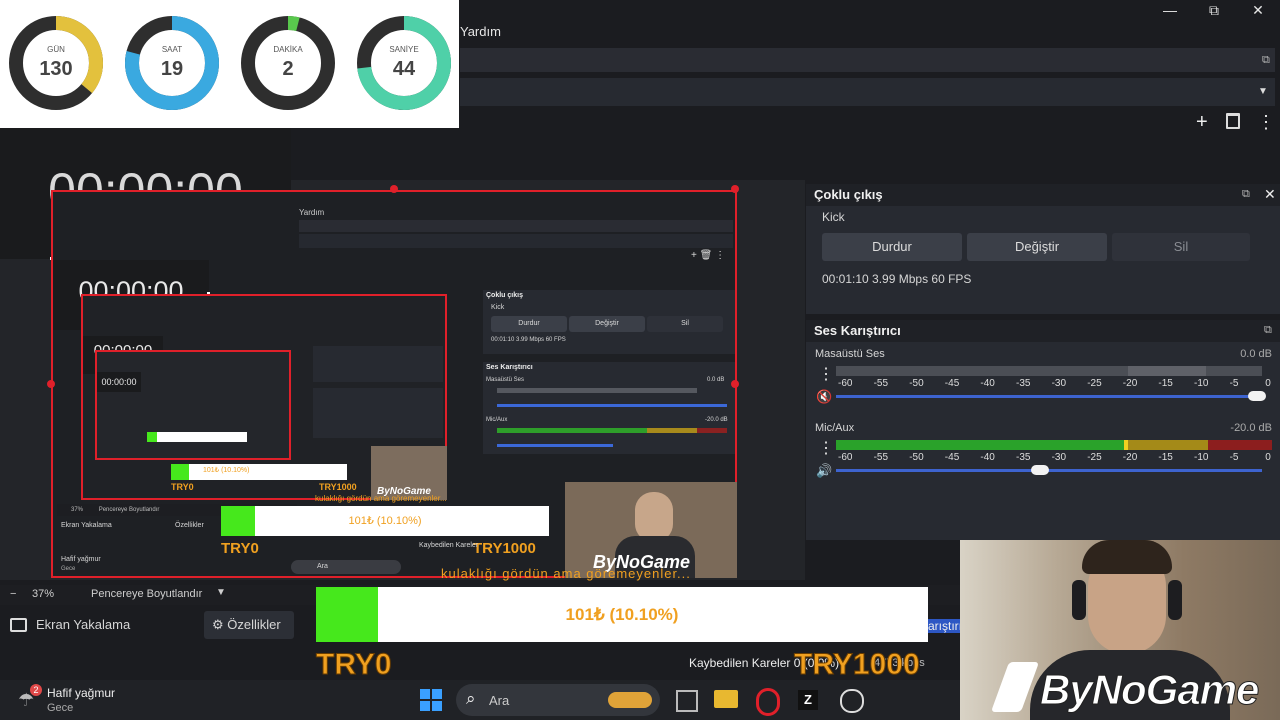  I want to click on nested-slider1, so click(612, 405).